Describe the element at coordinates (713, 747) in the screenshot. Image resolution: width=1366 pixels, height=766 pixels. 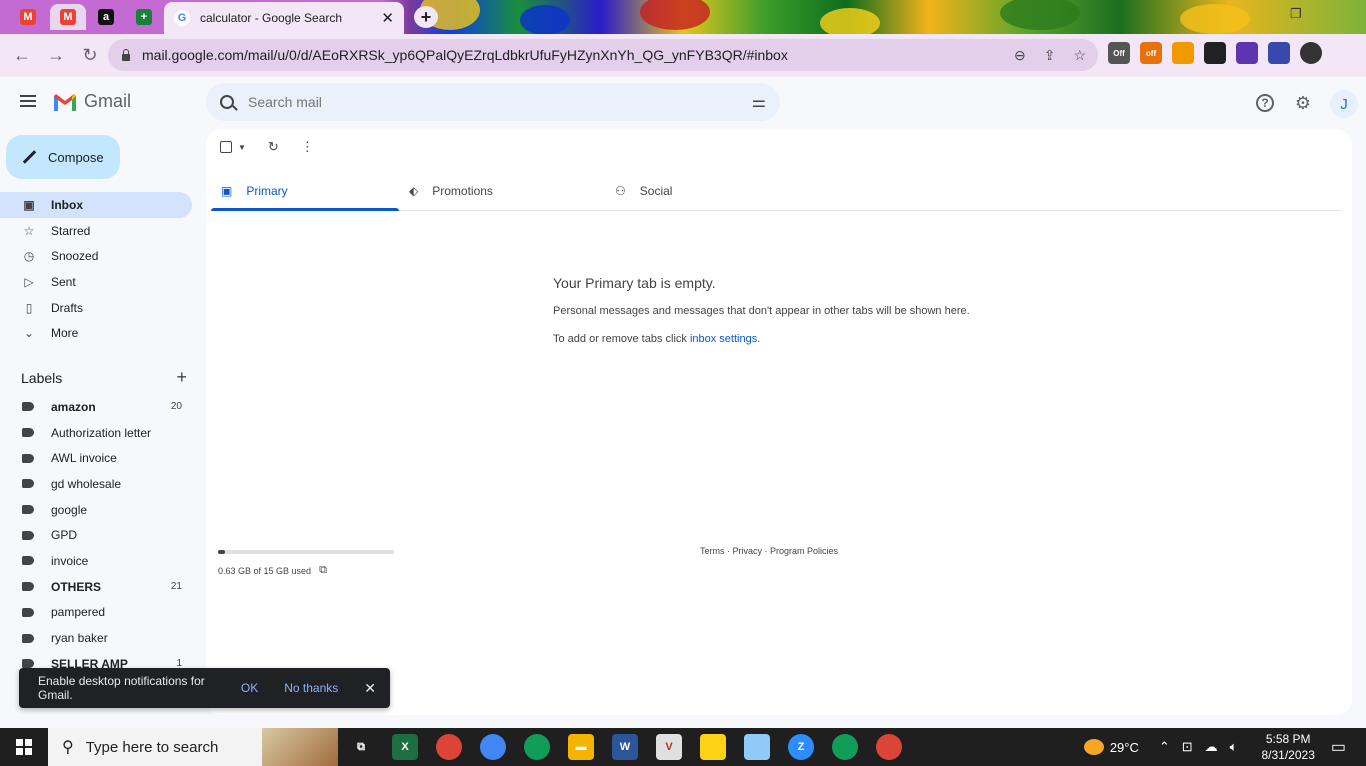
I see `sticky-notes-icon` at that location.